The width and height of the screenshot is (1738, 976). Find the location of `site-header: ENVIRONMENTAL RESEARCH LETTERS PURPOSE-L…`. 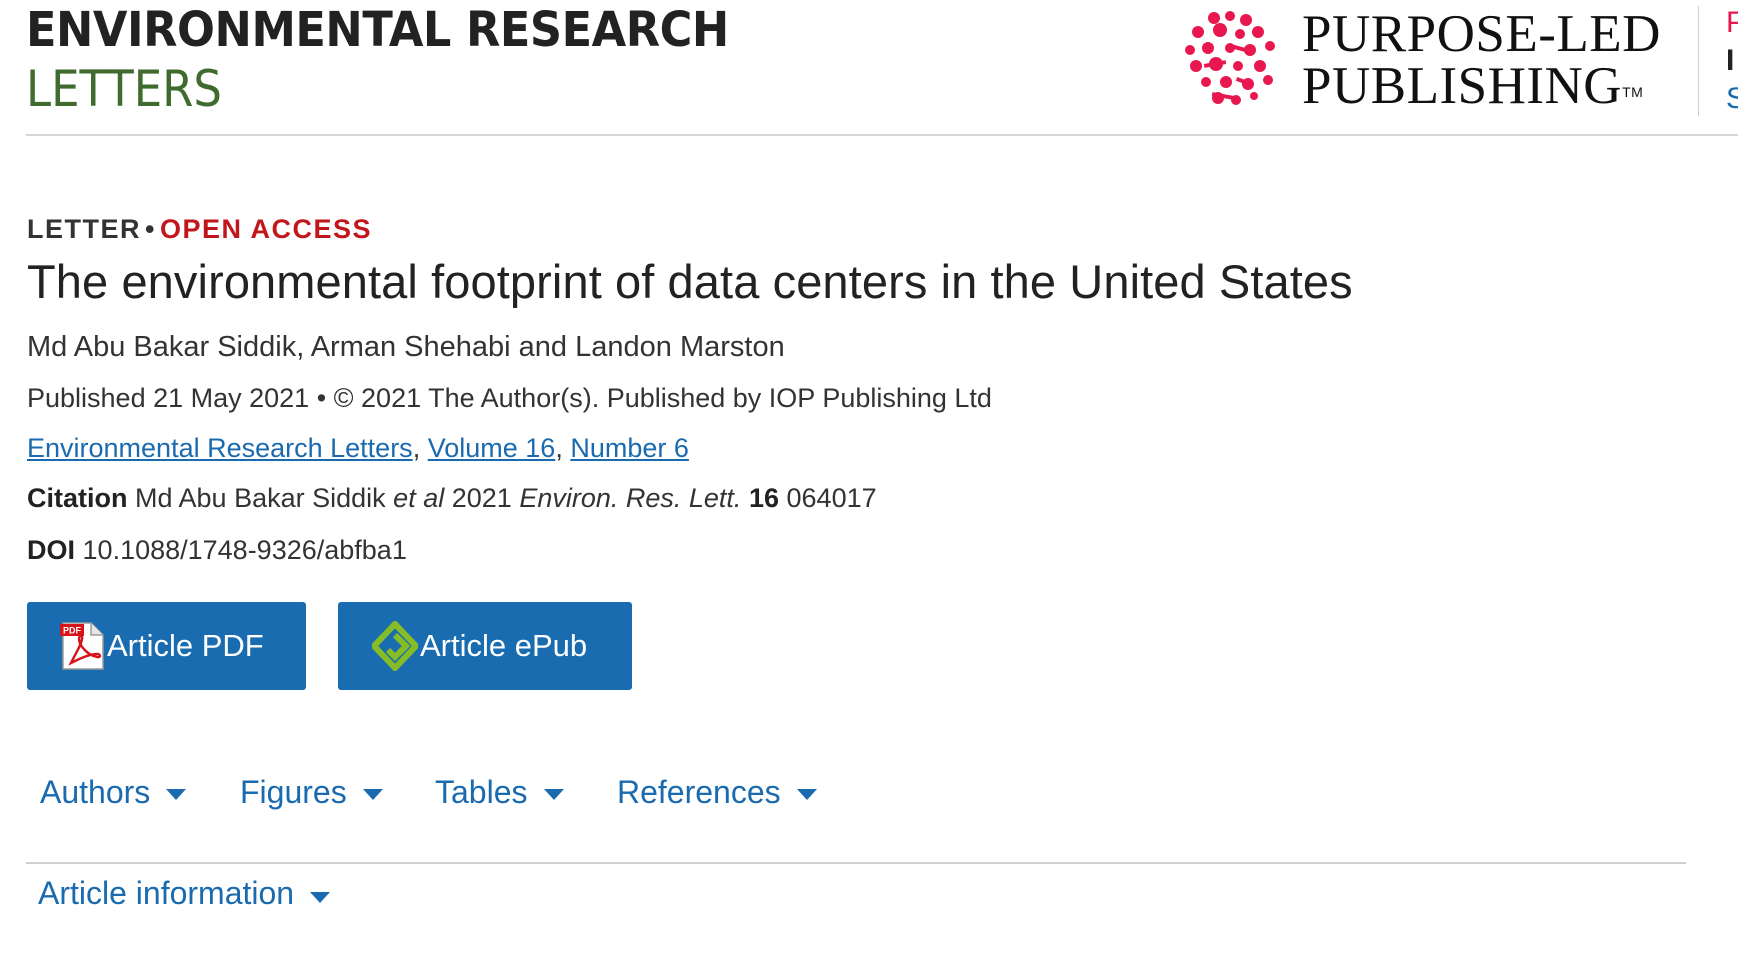

site-header: ENVIRONMENTAL RESEARCH LETTERS PURPOSE-L… is located at coordinates (869, 68).